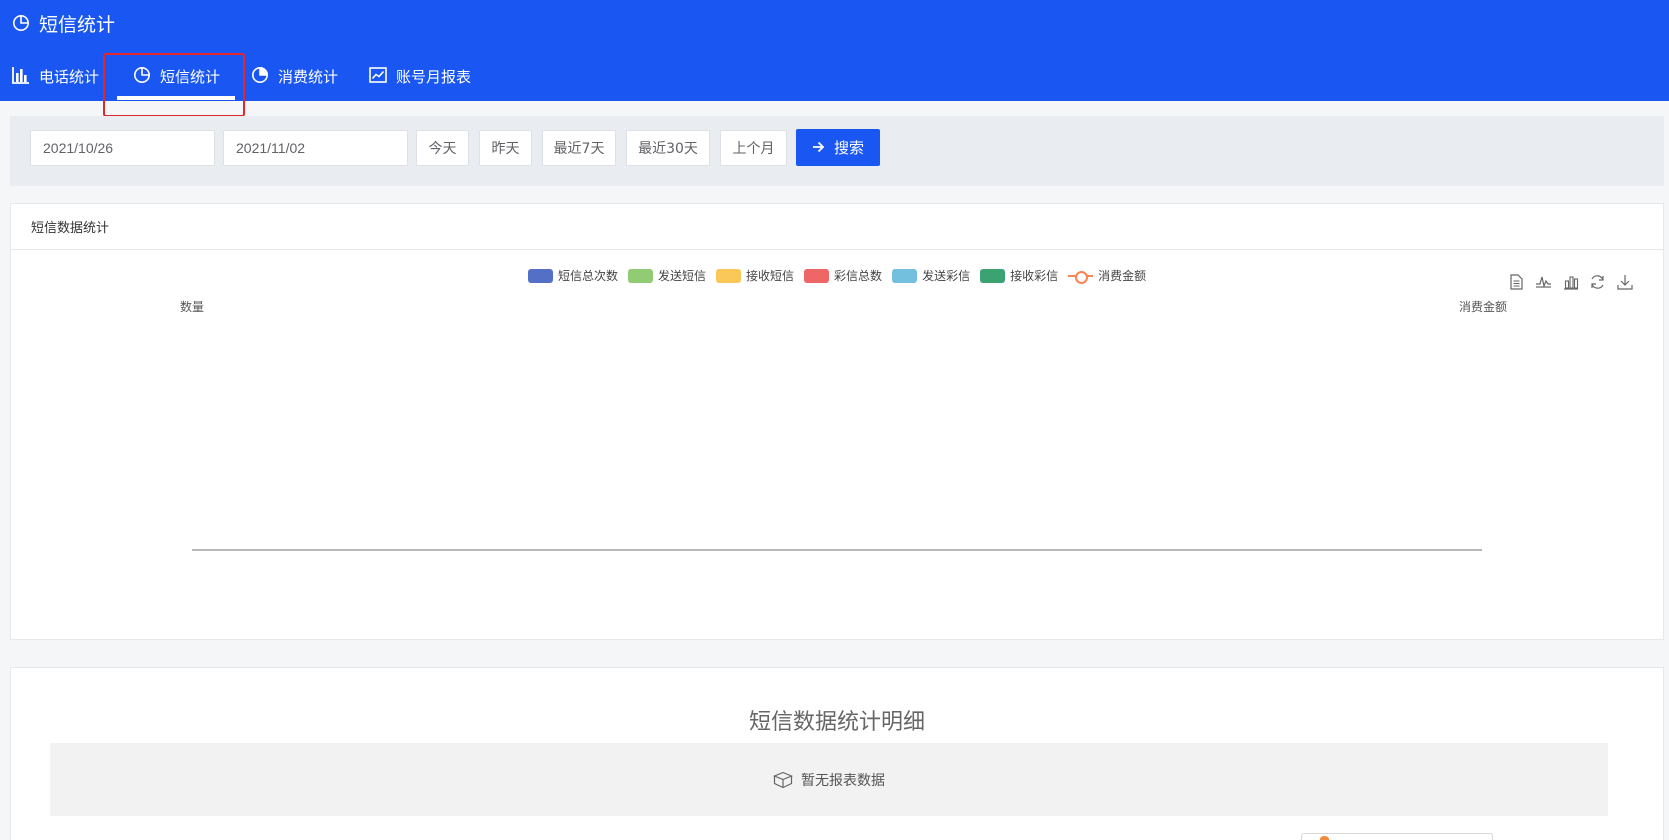 This screenshot has height=840, width=1669. I want to click on arrow-right-icon, so click(818, 148).